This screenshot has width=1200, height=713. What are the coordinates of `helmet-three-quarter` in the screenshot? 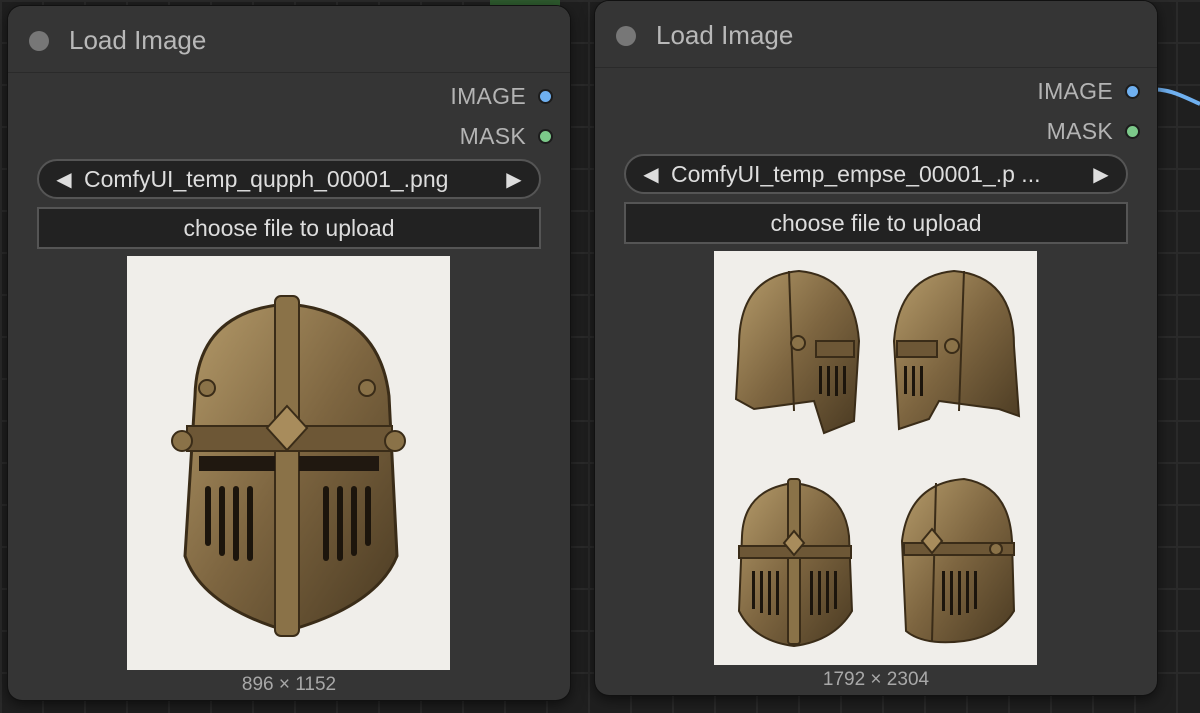 It's located at (958, 560).